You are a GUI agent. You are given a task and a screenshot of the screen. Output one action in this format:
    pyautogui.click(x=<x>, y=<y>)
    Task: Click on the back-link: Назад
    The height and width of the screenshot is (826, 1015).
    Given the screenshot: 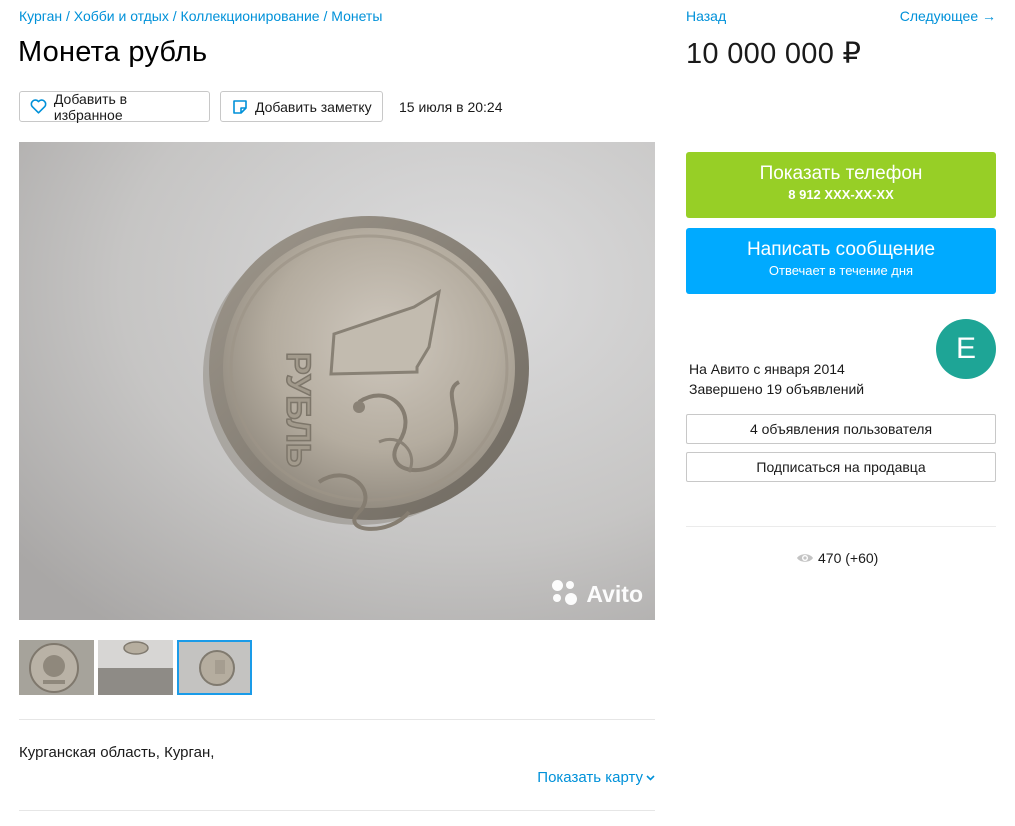 What is the action you would take?
    pyautogui.click(x=706, y=16)
    